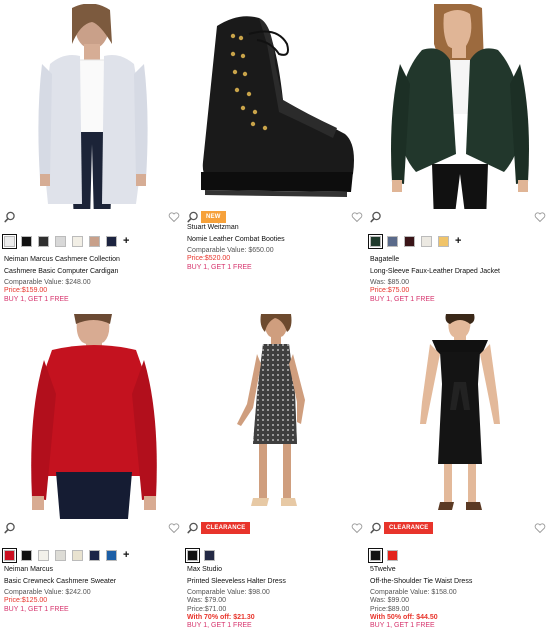  What do you see at coordinates (390, 291) in the screenshot?
I see `product-price: Price:$75.00` at bounding box center [390, 291].